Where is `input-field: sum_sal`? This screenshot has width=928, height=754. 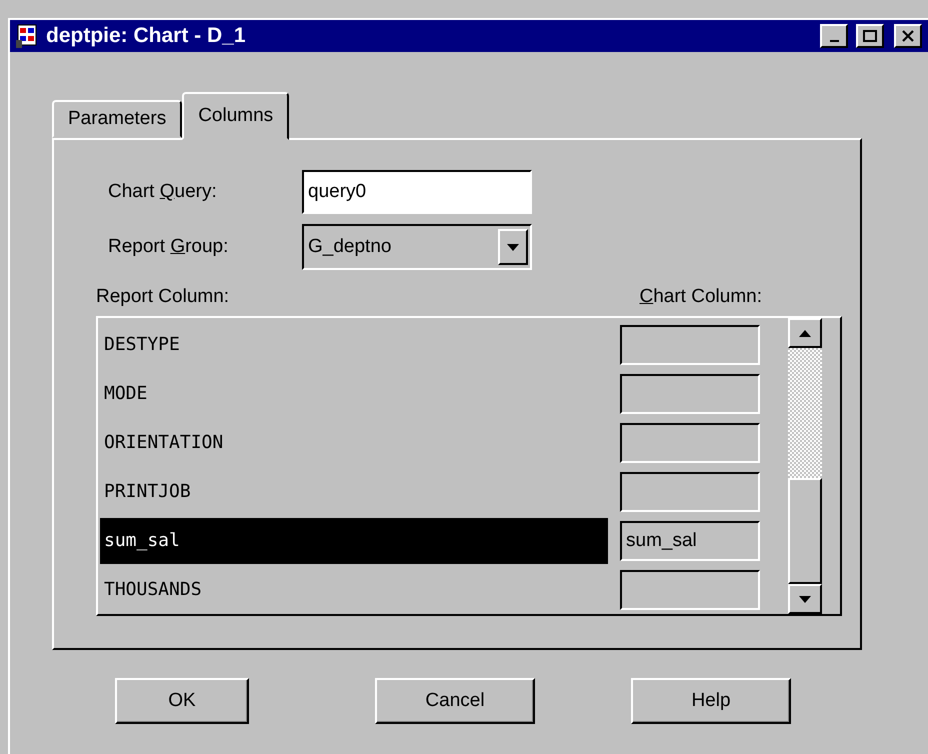 input-field: sum_sal is located at coordinates (690, 540).